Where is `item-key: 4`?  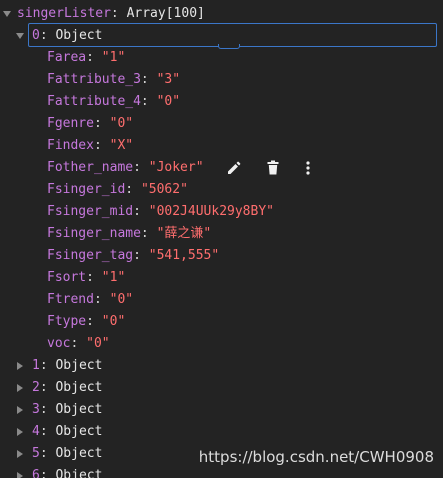 item-key: 4 is located at coordinates (36, 431).